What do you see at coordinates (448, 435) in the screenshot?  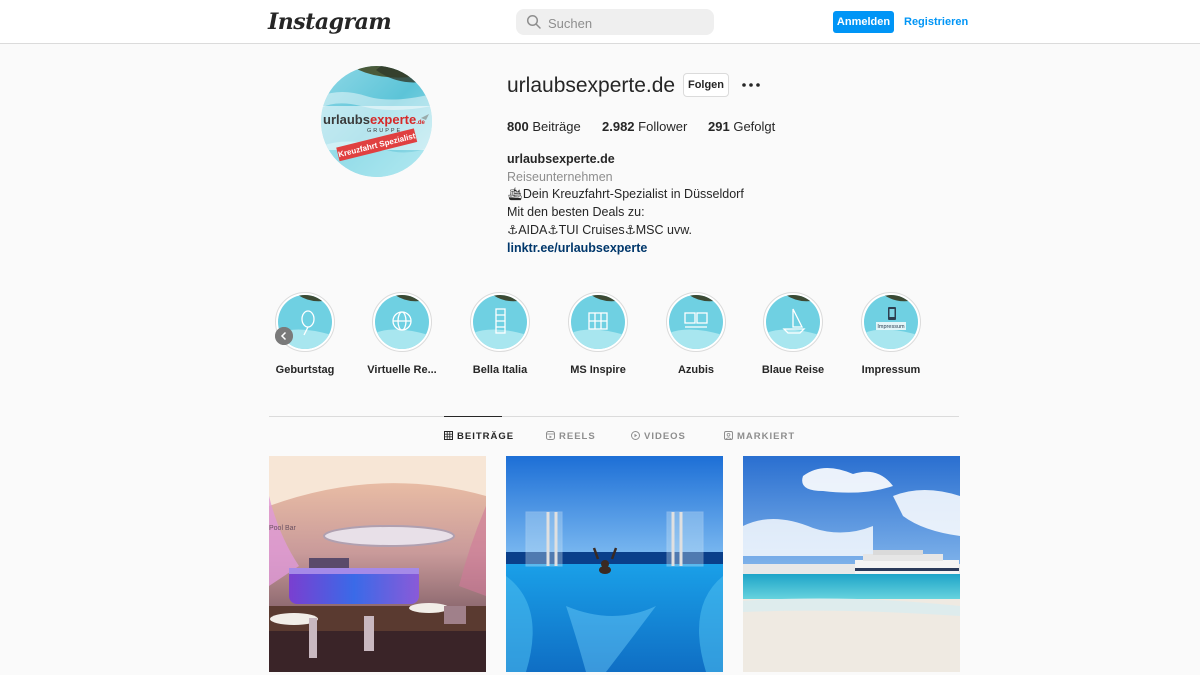 I see `grid-icon` at bounding box center [448, 435].